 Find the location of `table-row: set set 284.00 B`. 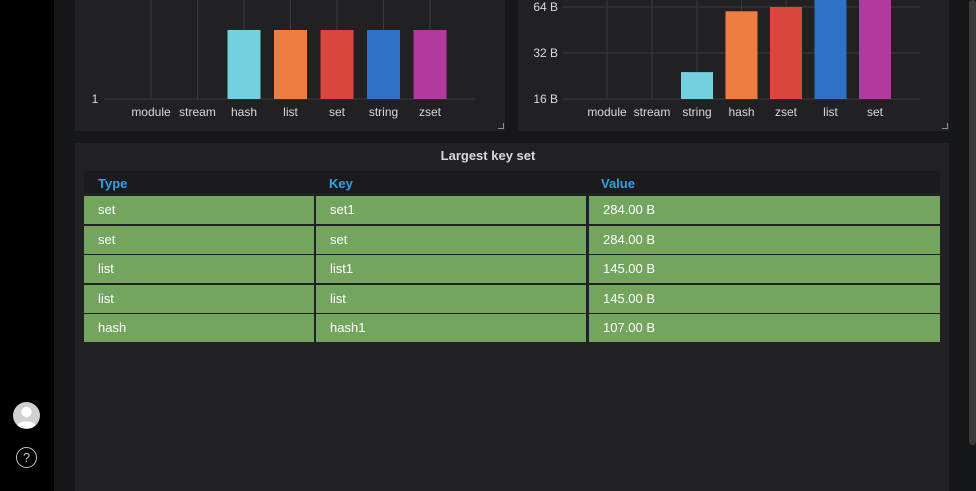

table-row: set set 284.00 B is located at coordinates (512, 239).